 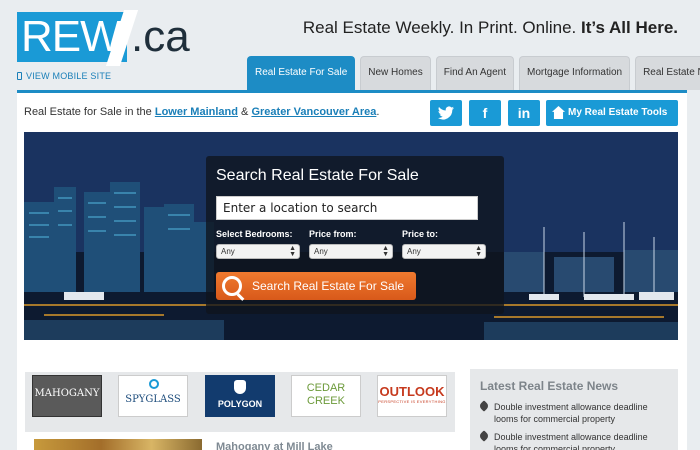 I want to click on mahogany-logo-text: MAHOGANY, so click(x=67, y=393).